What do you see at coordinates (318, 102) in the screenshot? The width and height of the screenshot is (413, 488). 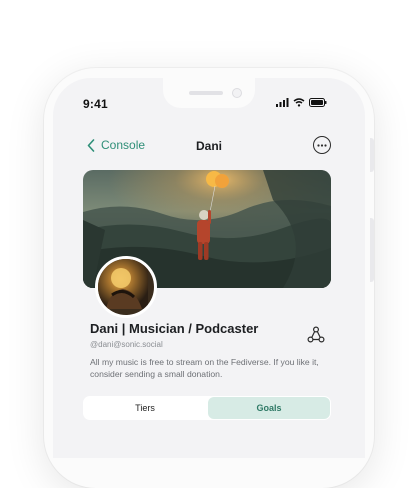 I see `battery-icon` at bounding box center [318, 102].